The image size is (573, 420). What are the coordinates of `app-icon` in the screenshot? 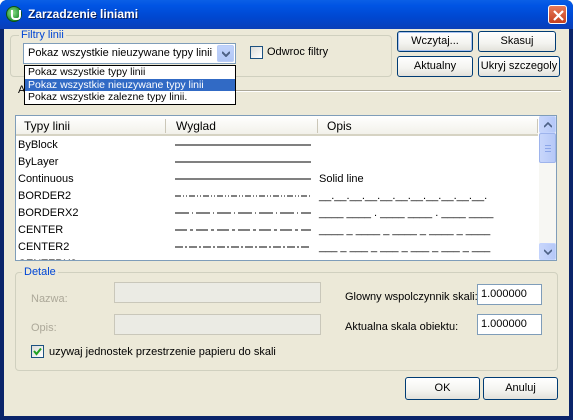 It's located at (14, 14).